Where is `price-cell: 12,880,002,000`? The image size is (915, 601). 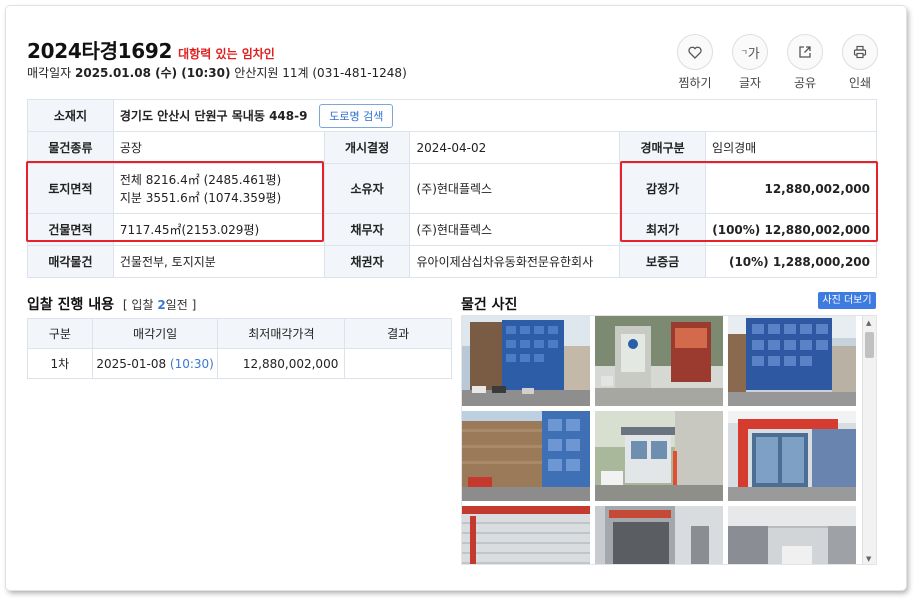
price-cell: 12,880,002,000 is located at coordinates (281, 363).